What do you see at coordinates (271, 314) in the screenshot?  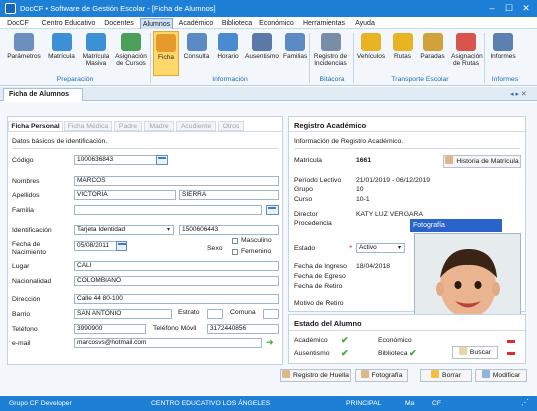 I see `comuna-field` at bounding box center [271, 314].